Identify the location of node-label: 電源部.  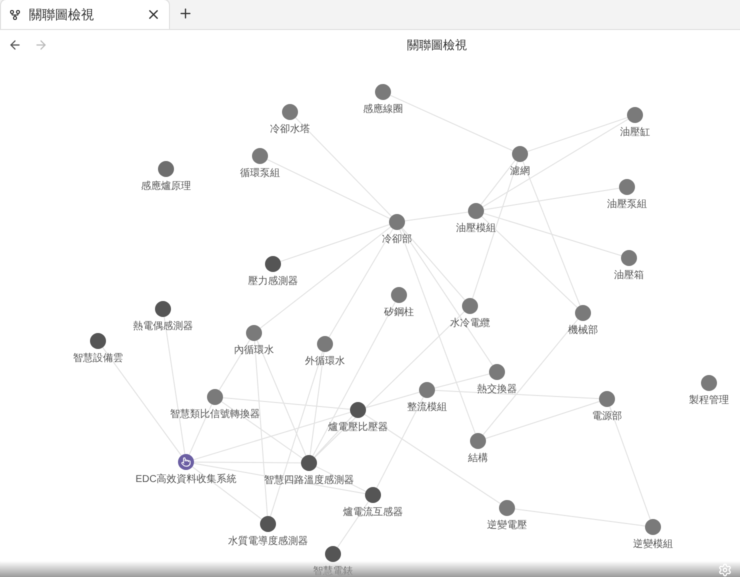
(607, 417).